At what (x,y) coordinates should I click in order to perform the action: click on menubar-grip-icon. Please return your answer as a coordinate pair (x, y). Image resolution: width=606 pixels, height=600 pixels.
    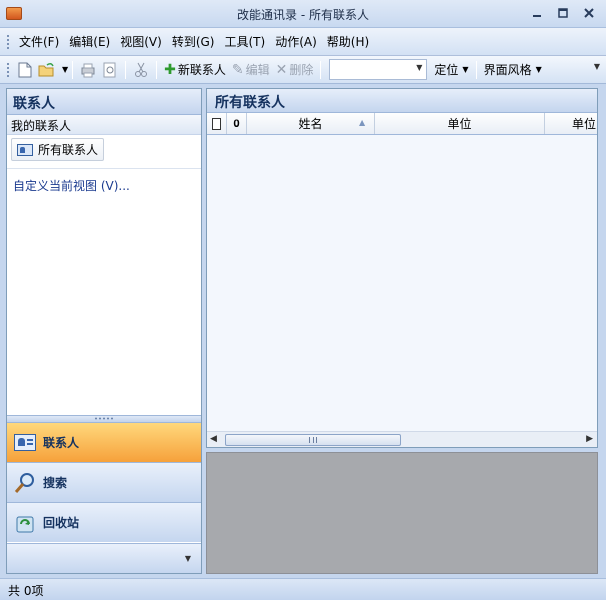
    Looking at the image, I should click on (8, 41).